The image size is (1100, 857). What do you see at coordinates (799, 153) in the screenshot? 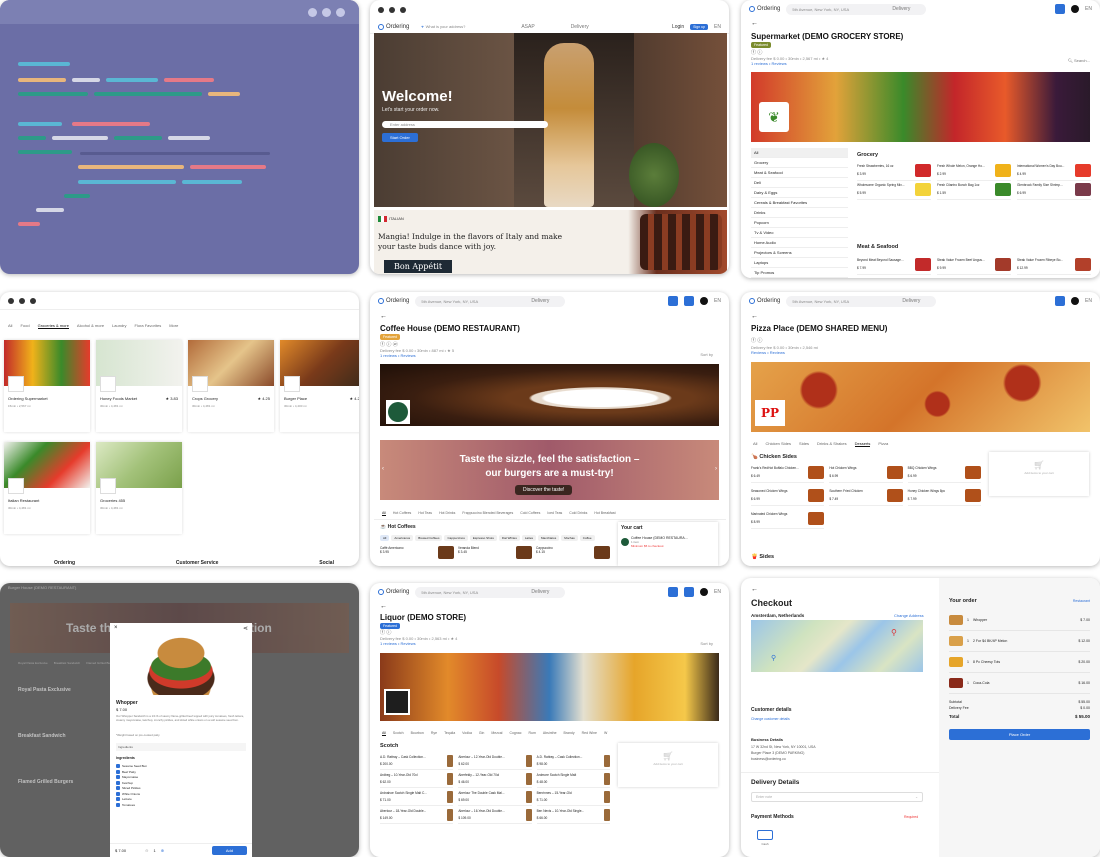
I see `category-item: All` at bounding box center [799, 153].